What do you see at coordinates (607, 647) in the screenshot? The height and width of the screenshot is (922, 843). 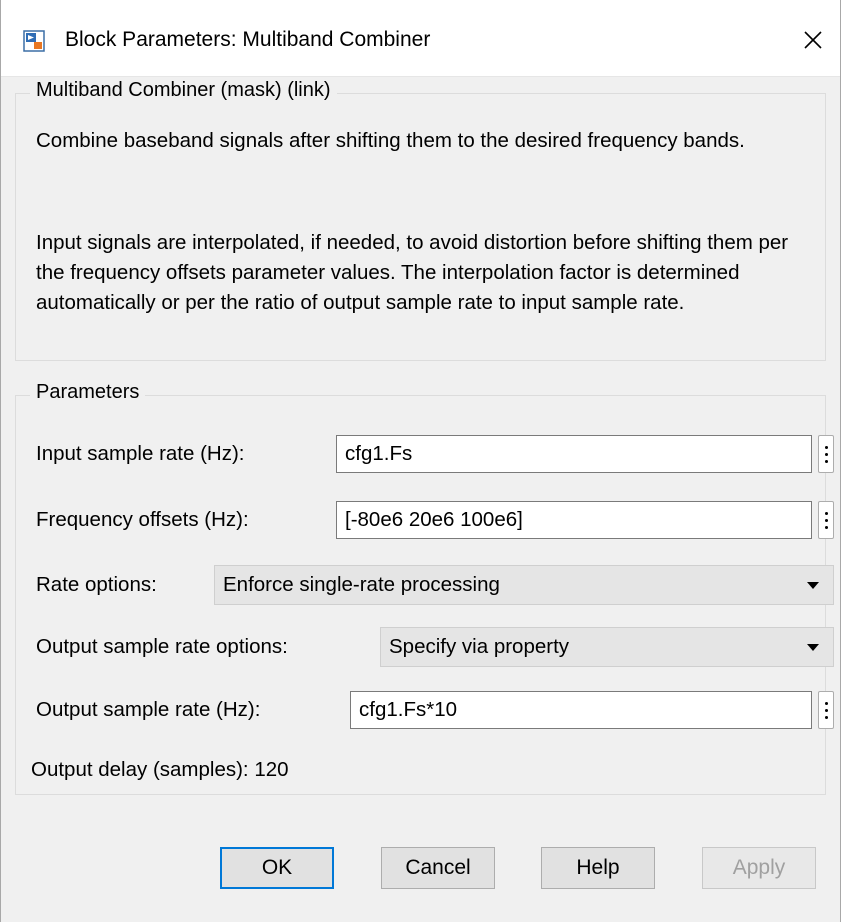 I see `output-rate-options-dropdown: Specify via property` at bounding box center [607, 647].